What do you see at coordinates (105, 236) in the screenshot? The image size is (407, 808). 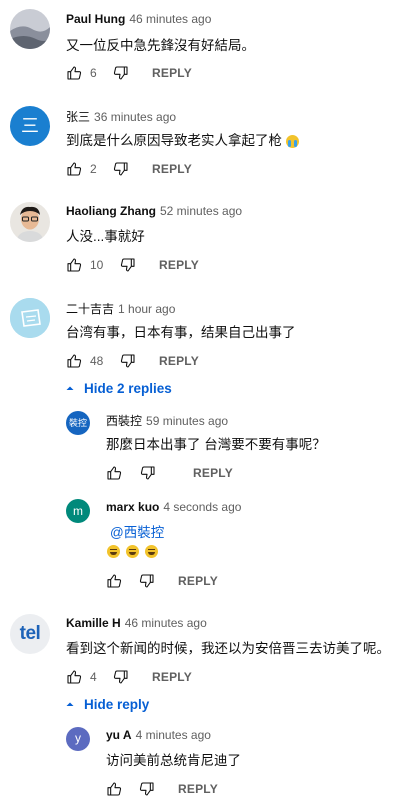 I see `comment-text: 人没...事就好` at bounding box center [105, 236].